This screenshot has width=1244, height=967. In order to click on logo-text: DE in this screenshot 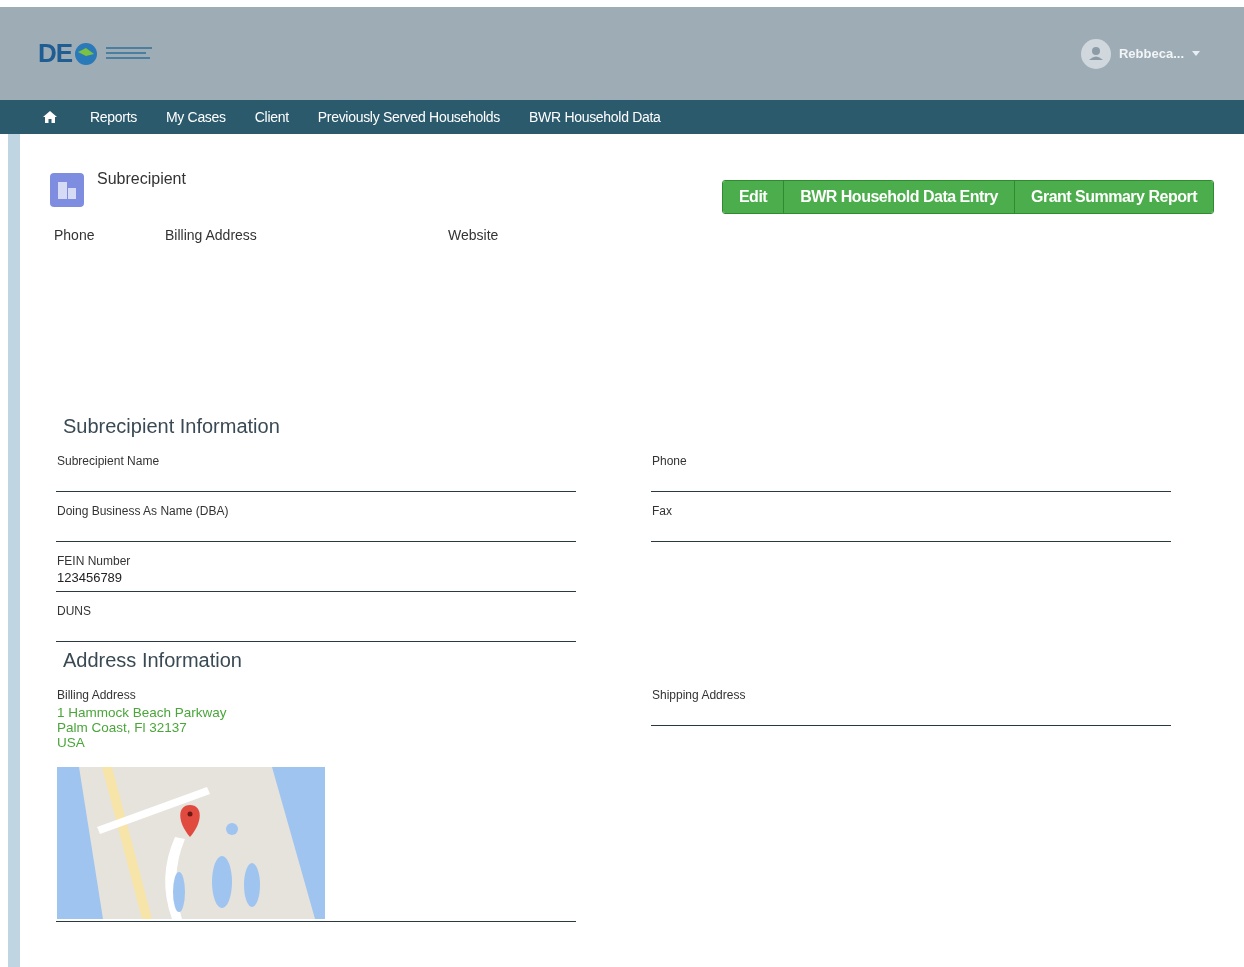, I will do `click(55, 53)`.